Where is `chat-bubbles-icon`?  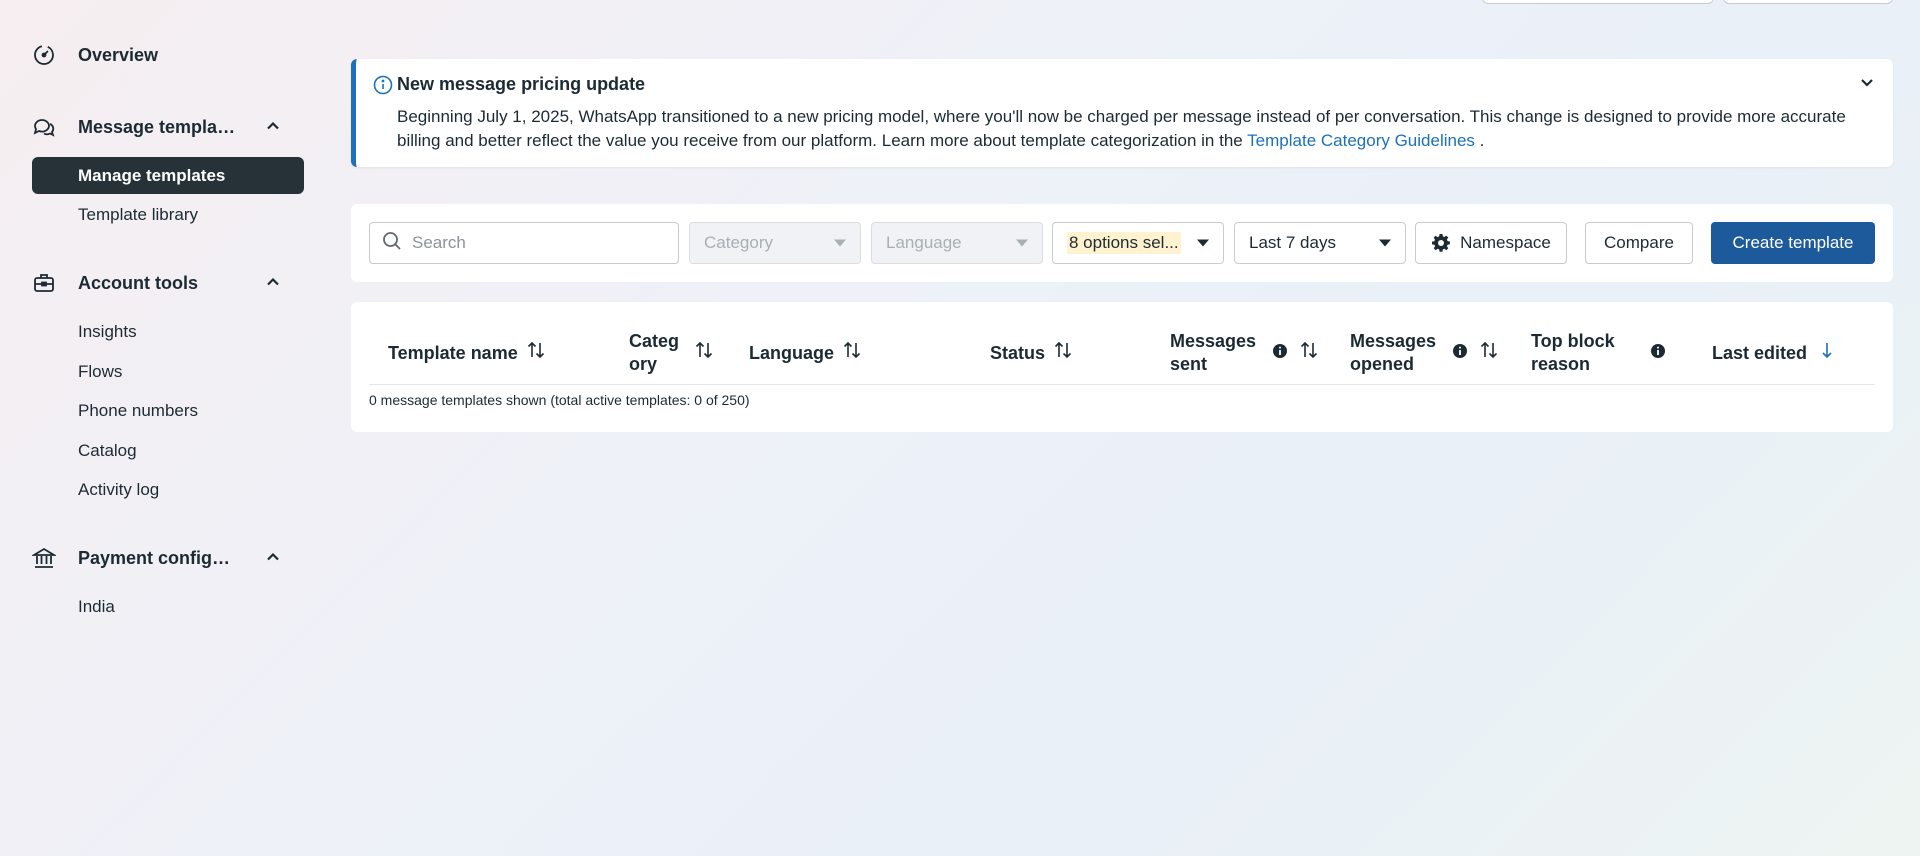
chat-bubbles-icon is located at coordinates (44, 127).